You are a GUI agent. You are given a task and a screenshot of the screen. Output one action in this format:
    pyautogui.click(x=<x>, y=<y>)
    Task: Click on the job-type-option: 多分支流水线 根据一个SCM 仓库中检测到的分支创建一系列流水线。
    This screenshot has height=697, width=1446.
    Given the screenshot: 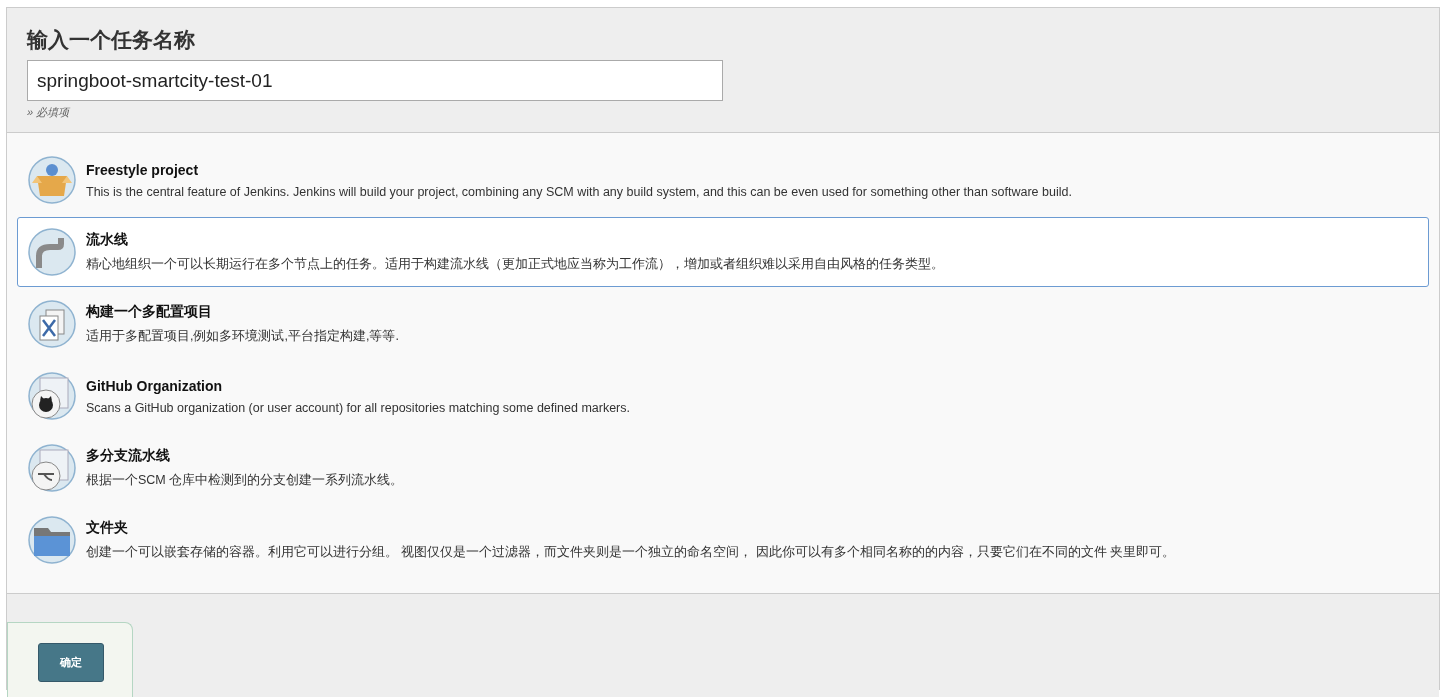 What is the action you would take?
    pyautogui.click(x=723, y=468)
    